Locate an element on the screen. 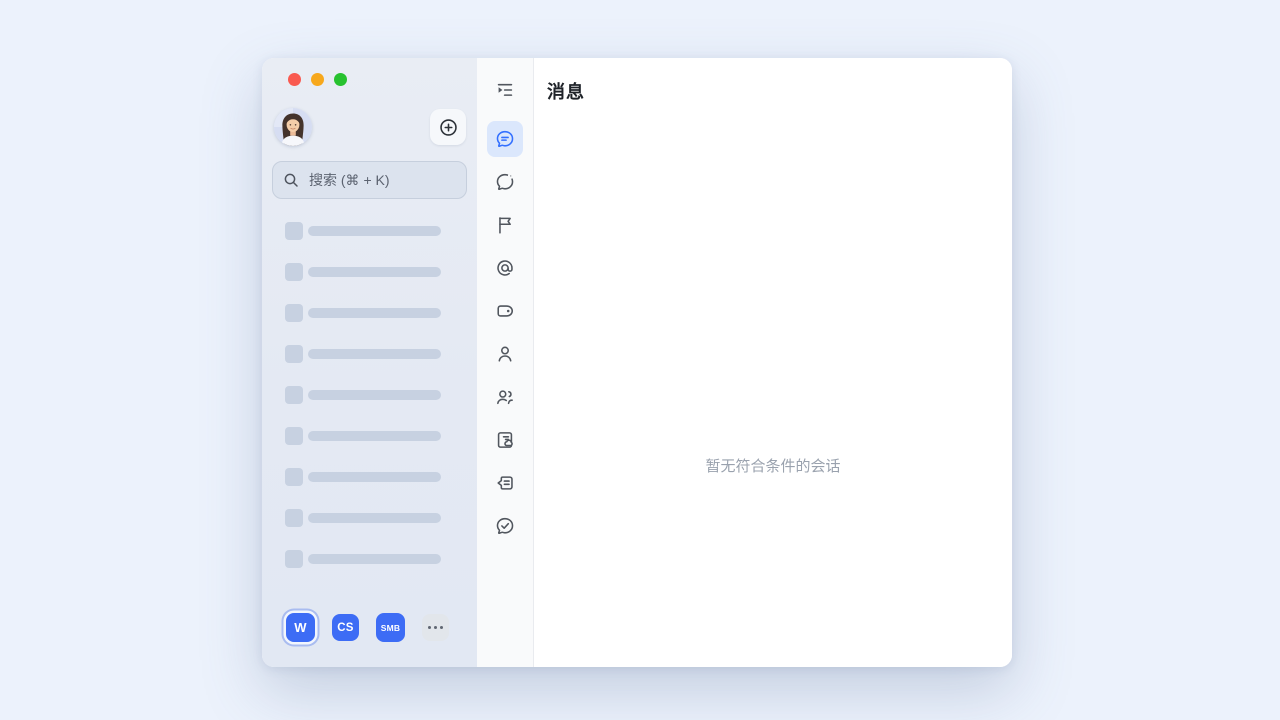 This screenshot has height=720, width=1280. topic-message-icon is located at coordinates (505, 483).